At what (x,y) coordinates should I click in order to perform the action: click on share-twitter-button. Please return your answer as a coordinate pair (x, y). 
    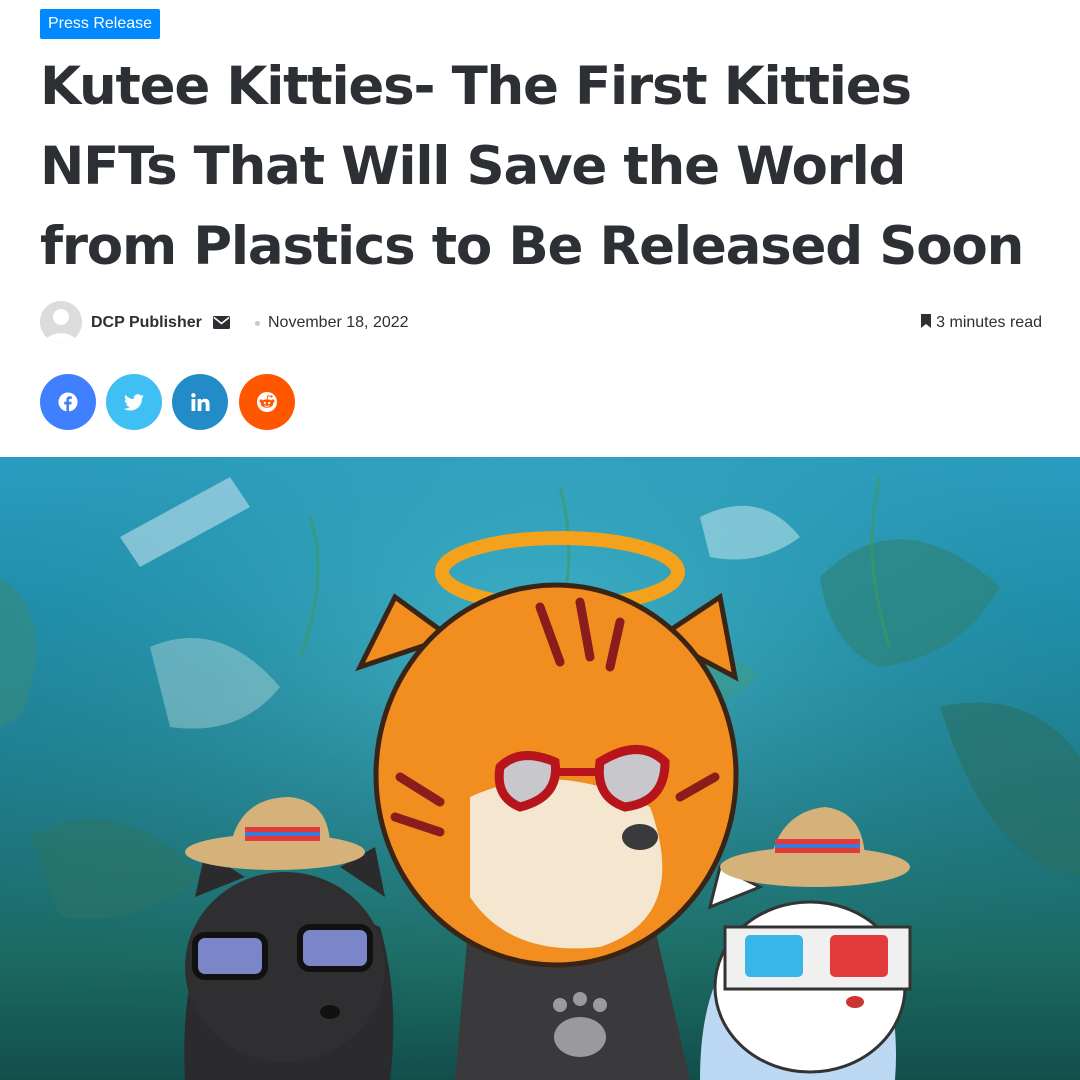
    Looking at the image, I should click on (134, 402).